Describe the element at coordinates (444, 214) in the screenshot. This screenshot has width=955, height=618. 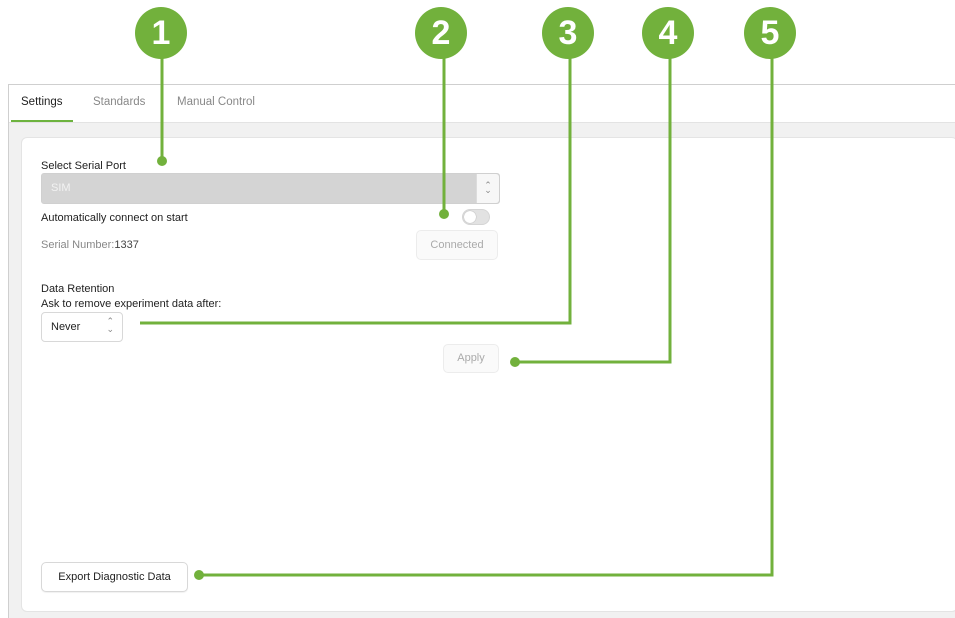
I see `callout-2-dot` at that location.